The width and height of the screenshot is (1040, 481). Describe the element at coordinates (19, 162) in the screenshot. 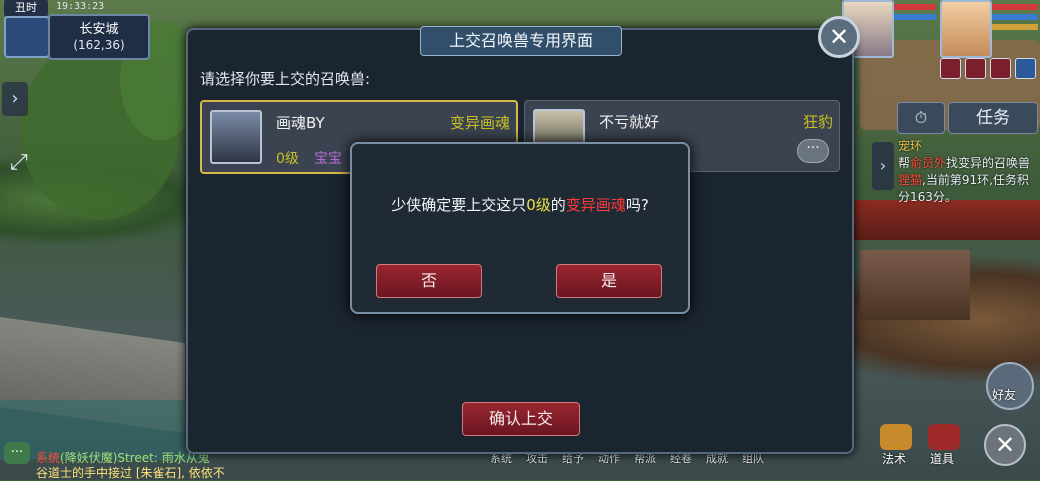

I see `expand-icon: ⤢` at that location.